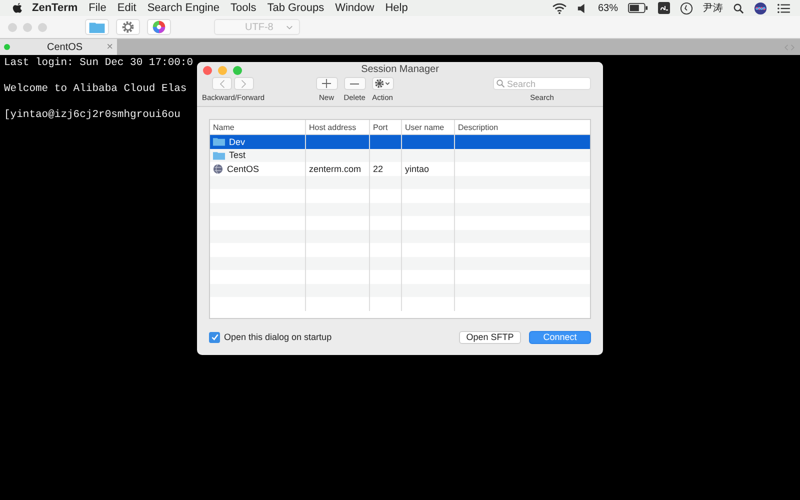 This screenshot has width=800, height=500. Describe the element at coordinates (713, 8) in the screenshot. I see `user-name: 尹涛` at that location.